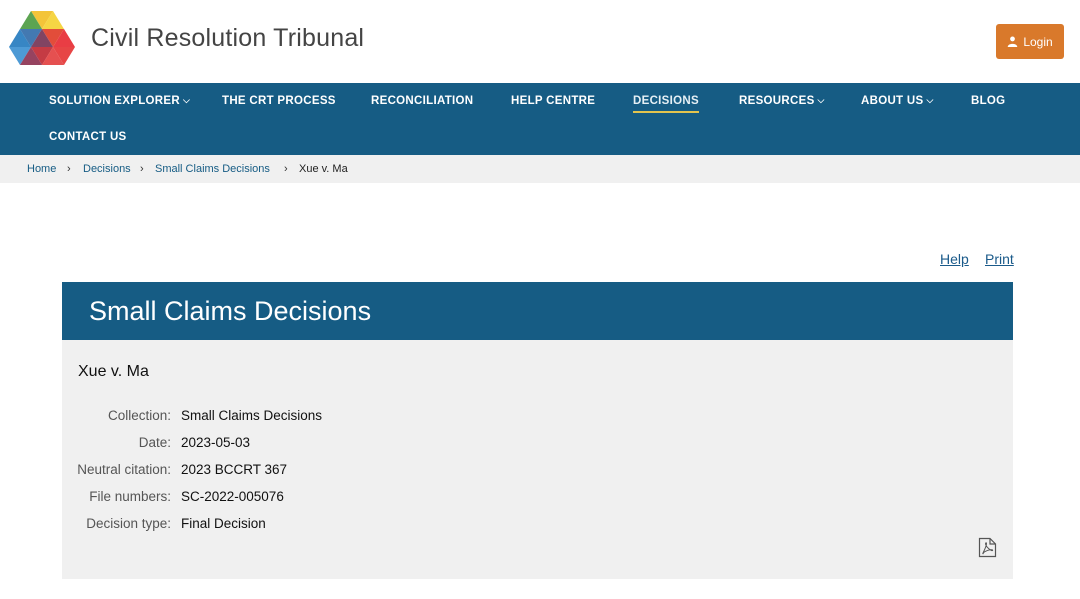 The height and width of the screenshot is (599, 1080). I want to click on nav-item-contact-us: CONTACT US, so click(88, 137).